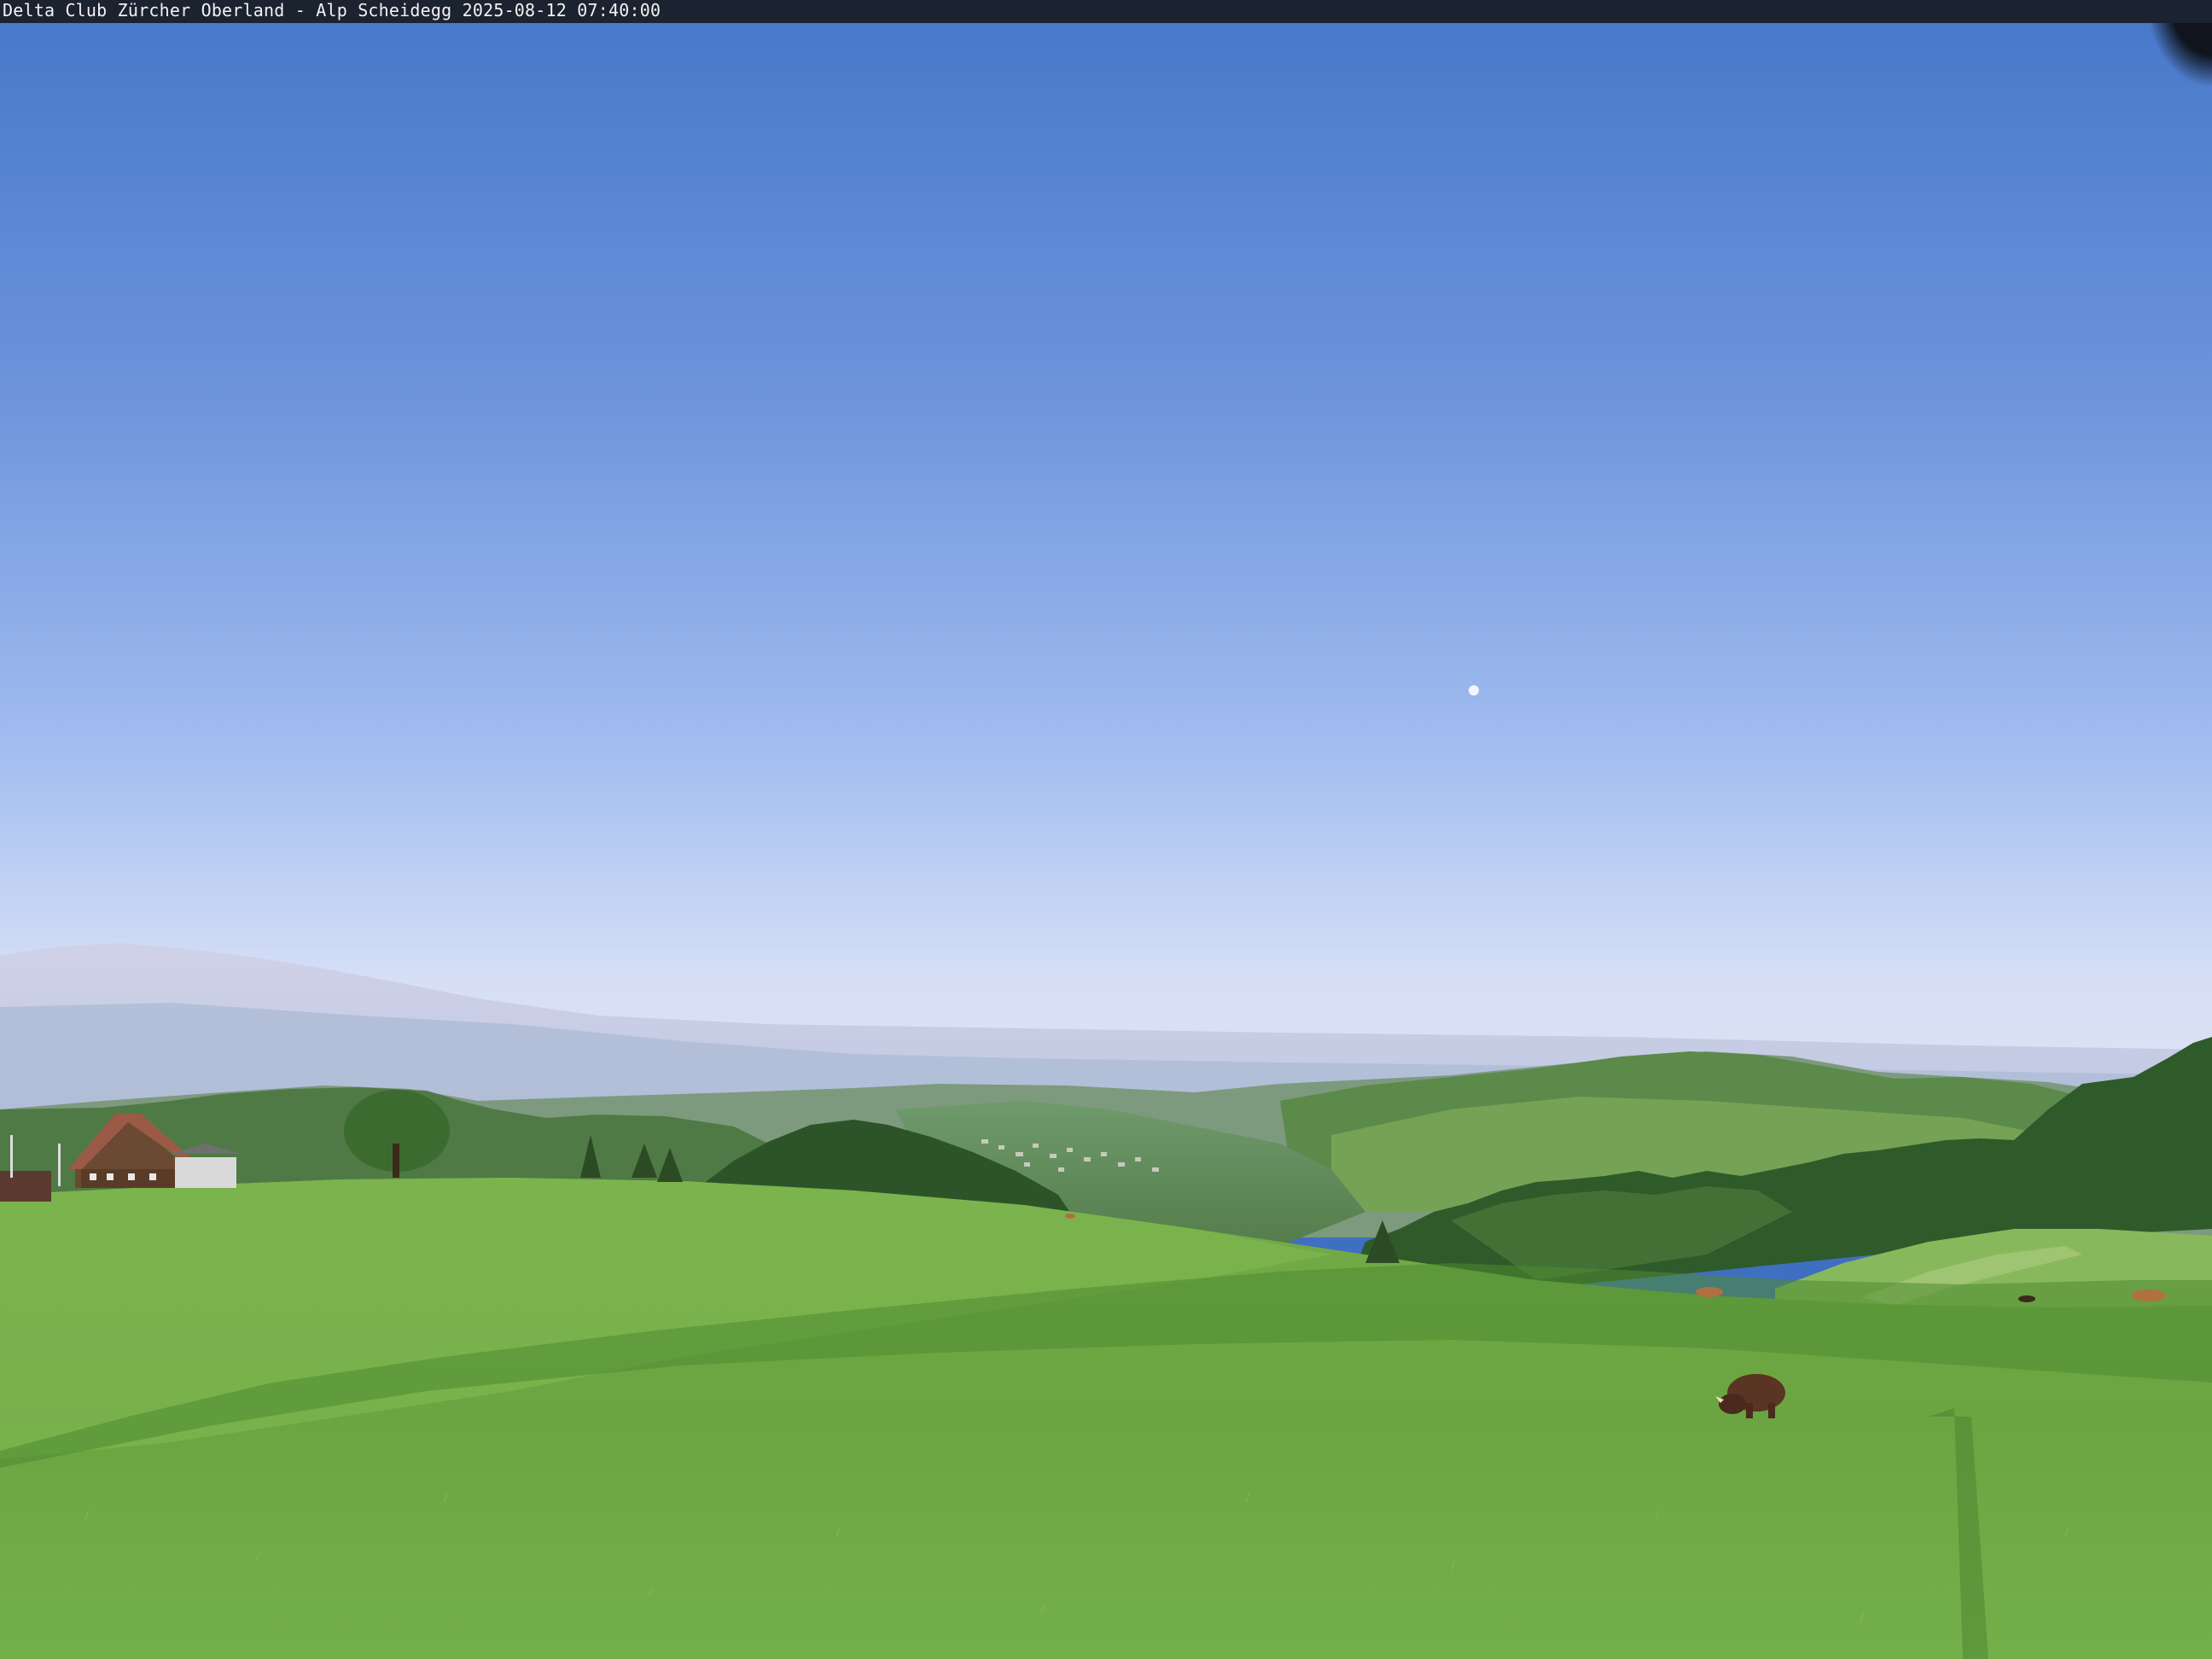 Image resolution: width=2212 pixels, height=1659 pixels. Describe the element at coordinates (1474, 690) in the screenshot. I see `moon` at that location.